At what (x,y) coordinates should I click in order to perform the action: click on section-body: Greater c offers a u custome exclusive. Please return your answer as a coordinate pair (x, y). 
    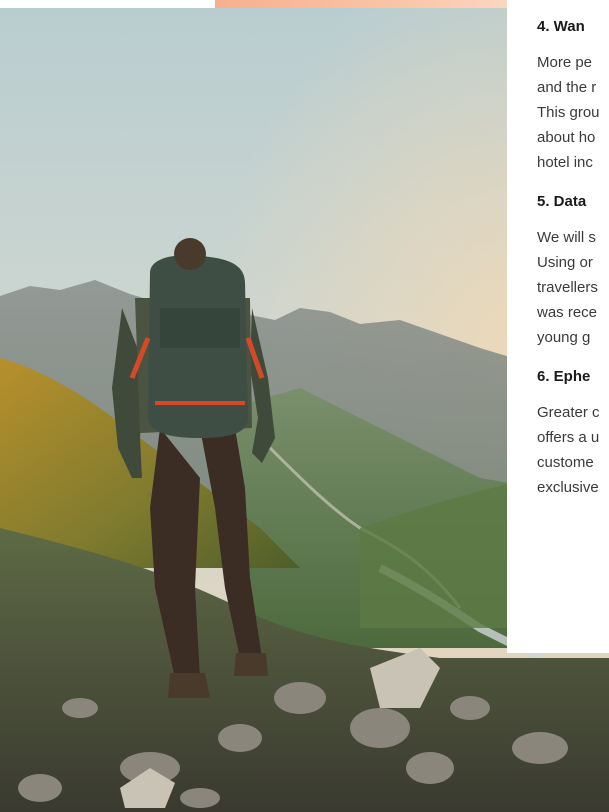
    Looking at the image, I should click on (573, 443).